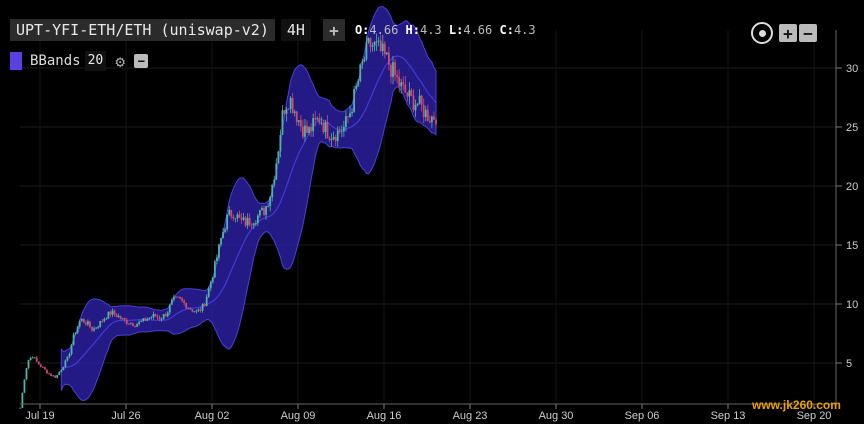  I want to click on x-tick-label: Aug 16, so click(384, 416).